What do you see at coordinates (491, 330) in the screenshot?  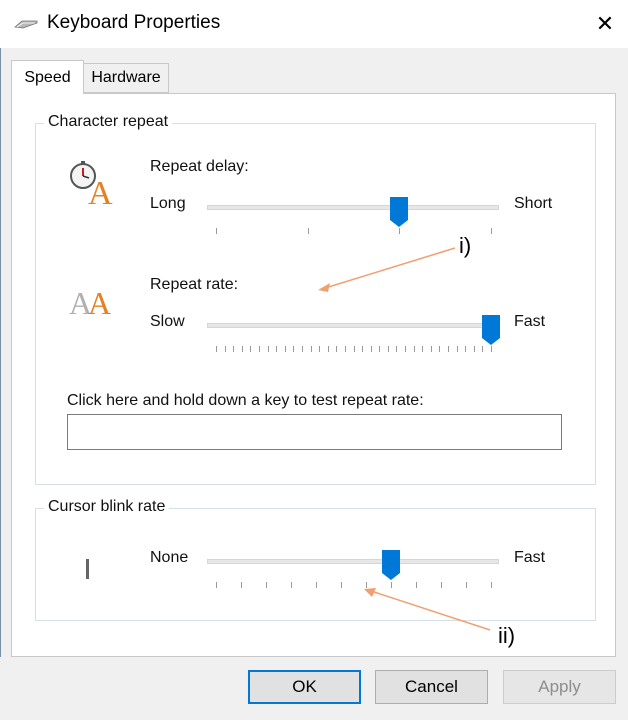 I see `repeat-rate-slider` at bounding box center [491, 330].